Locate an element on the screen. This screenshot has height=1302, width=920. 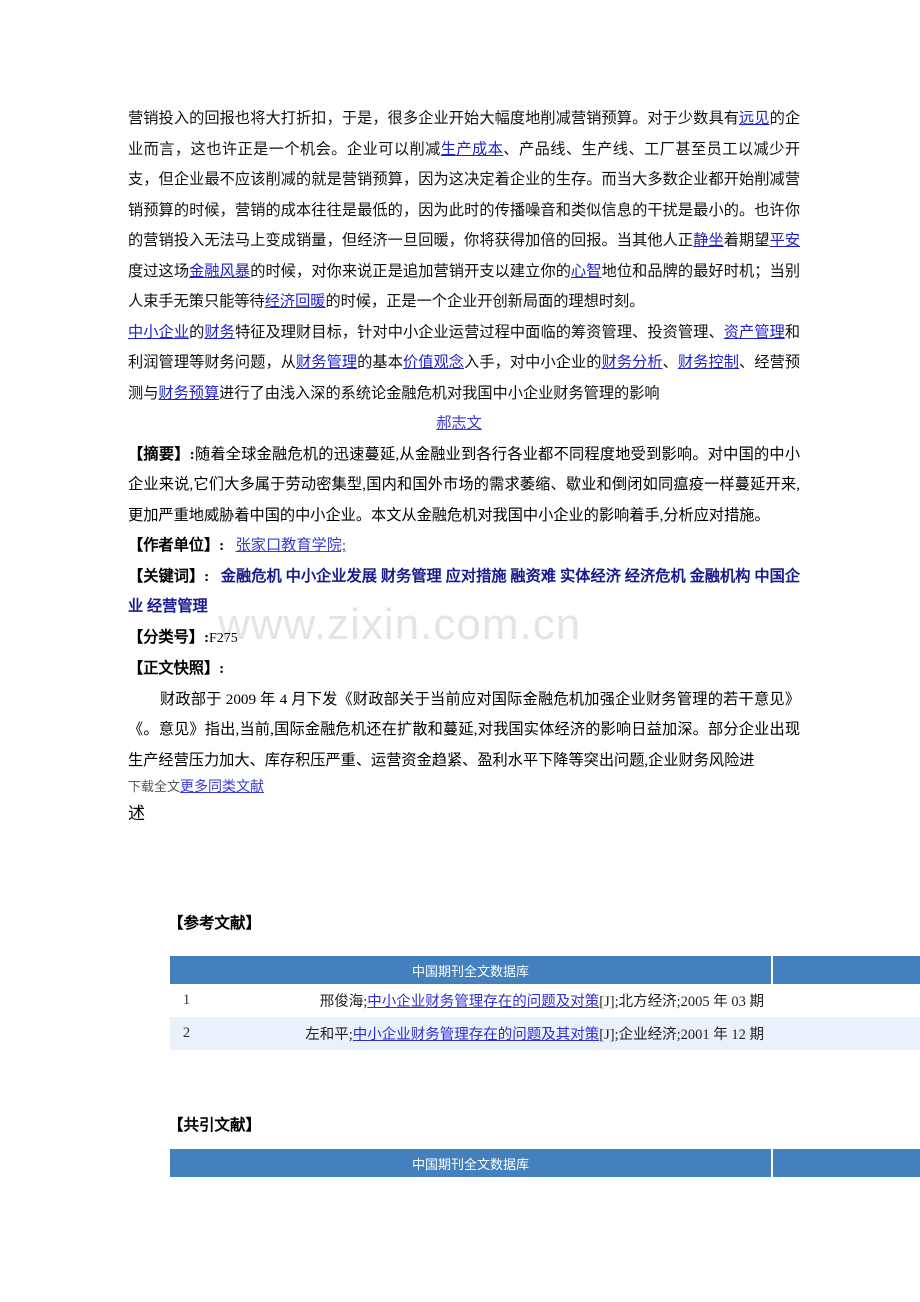
classification-label: 【分类号】: is located at coordinates (168, 637).